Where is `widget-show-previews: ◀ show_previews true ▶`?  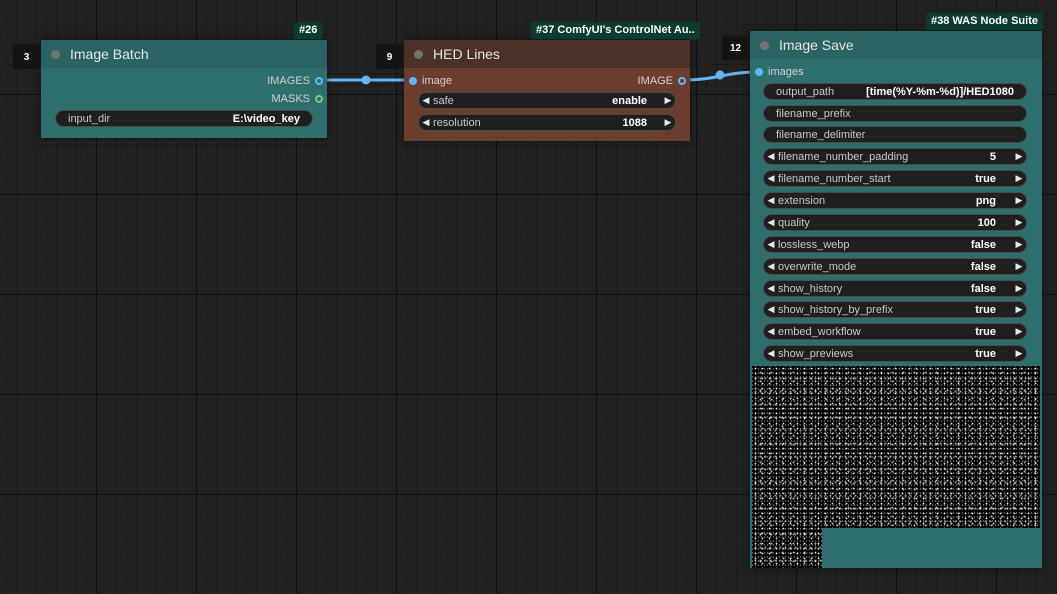
widget-show-previews: ◀ show_previews true ▶ is located at coordinates (895, 353).